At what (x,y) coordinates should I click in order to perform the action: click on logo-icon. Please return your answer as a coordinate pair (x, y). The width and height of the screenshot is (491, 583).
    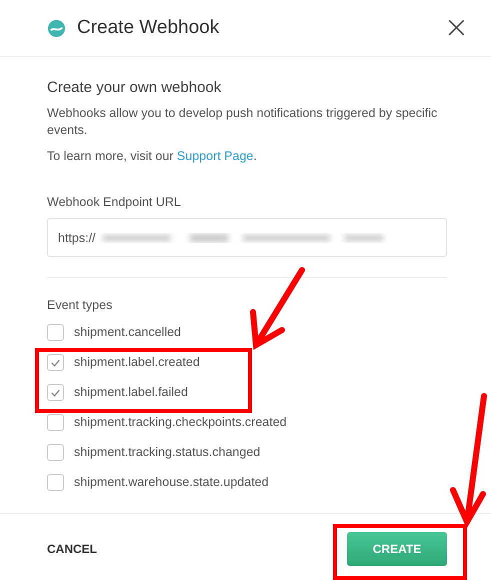
    Looking at the image, I should click on (56, 28).